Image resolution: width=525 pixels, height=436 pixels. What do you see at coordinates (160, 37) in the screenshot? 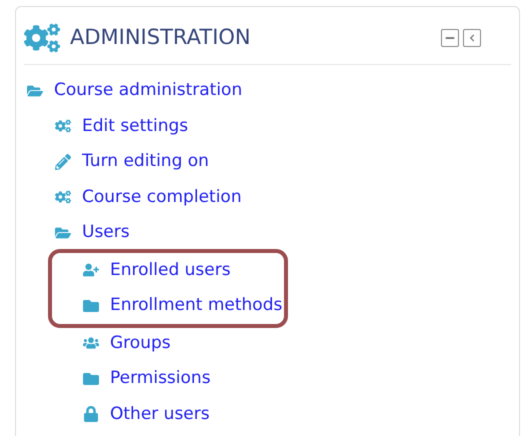
I see `block-title: ADMINISTRATION` at bounding box center [160, 37].